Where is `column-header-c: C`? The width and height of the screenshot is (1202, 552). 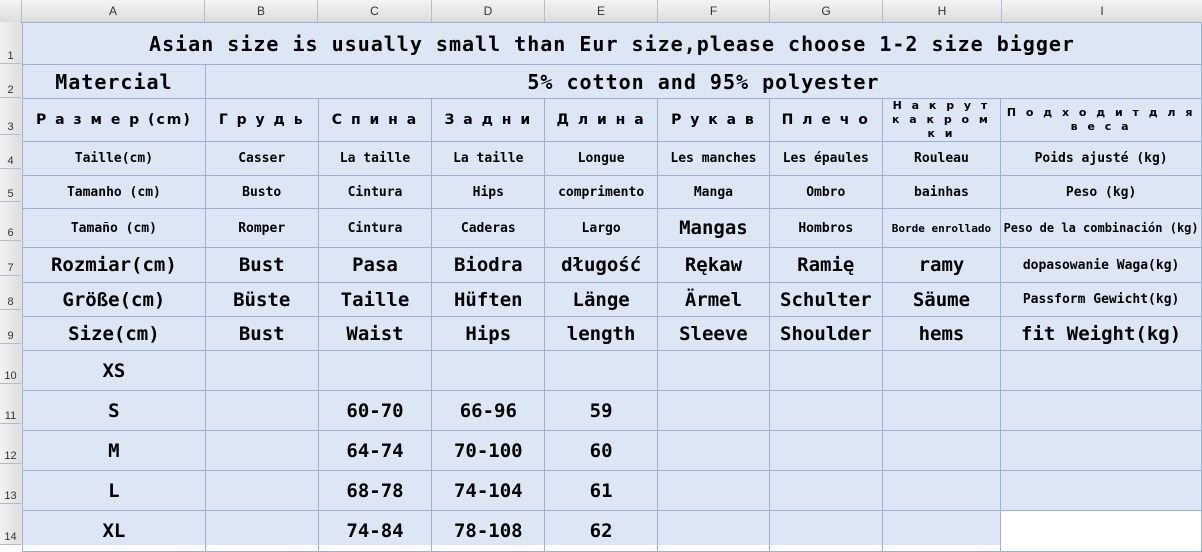 column-header-c: C is located at coordinates (375, 11).